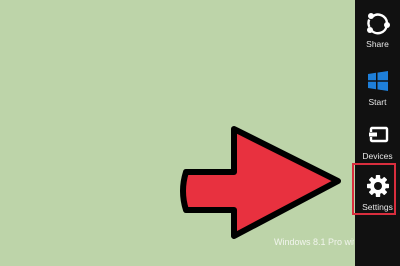 The image size is (400, 266). Describe the element at coordinates (377, 81) in the screenshot. I see `windows-logo-icon` at that location.